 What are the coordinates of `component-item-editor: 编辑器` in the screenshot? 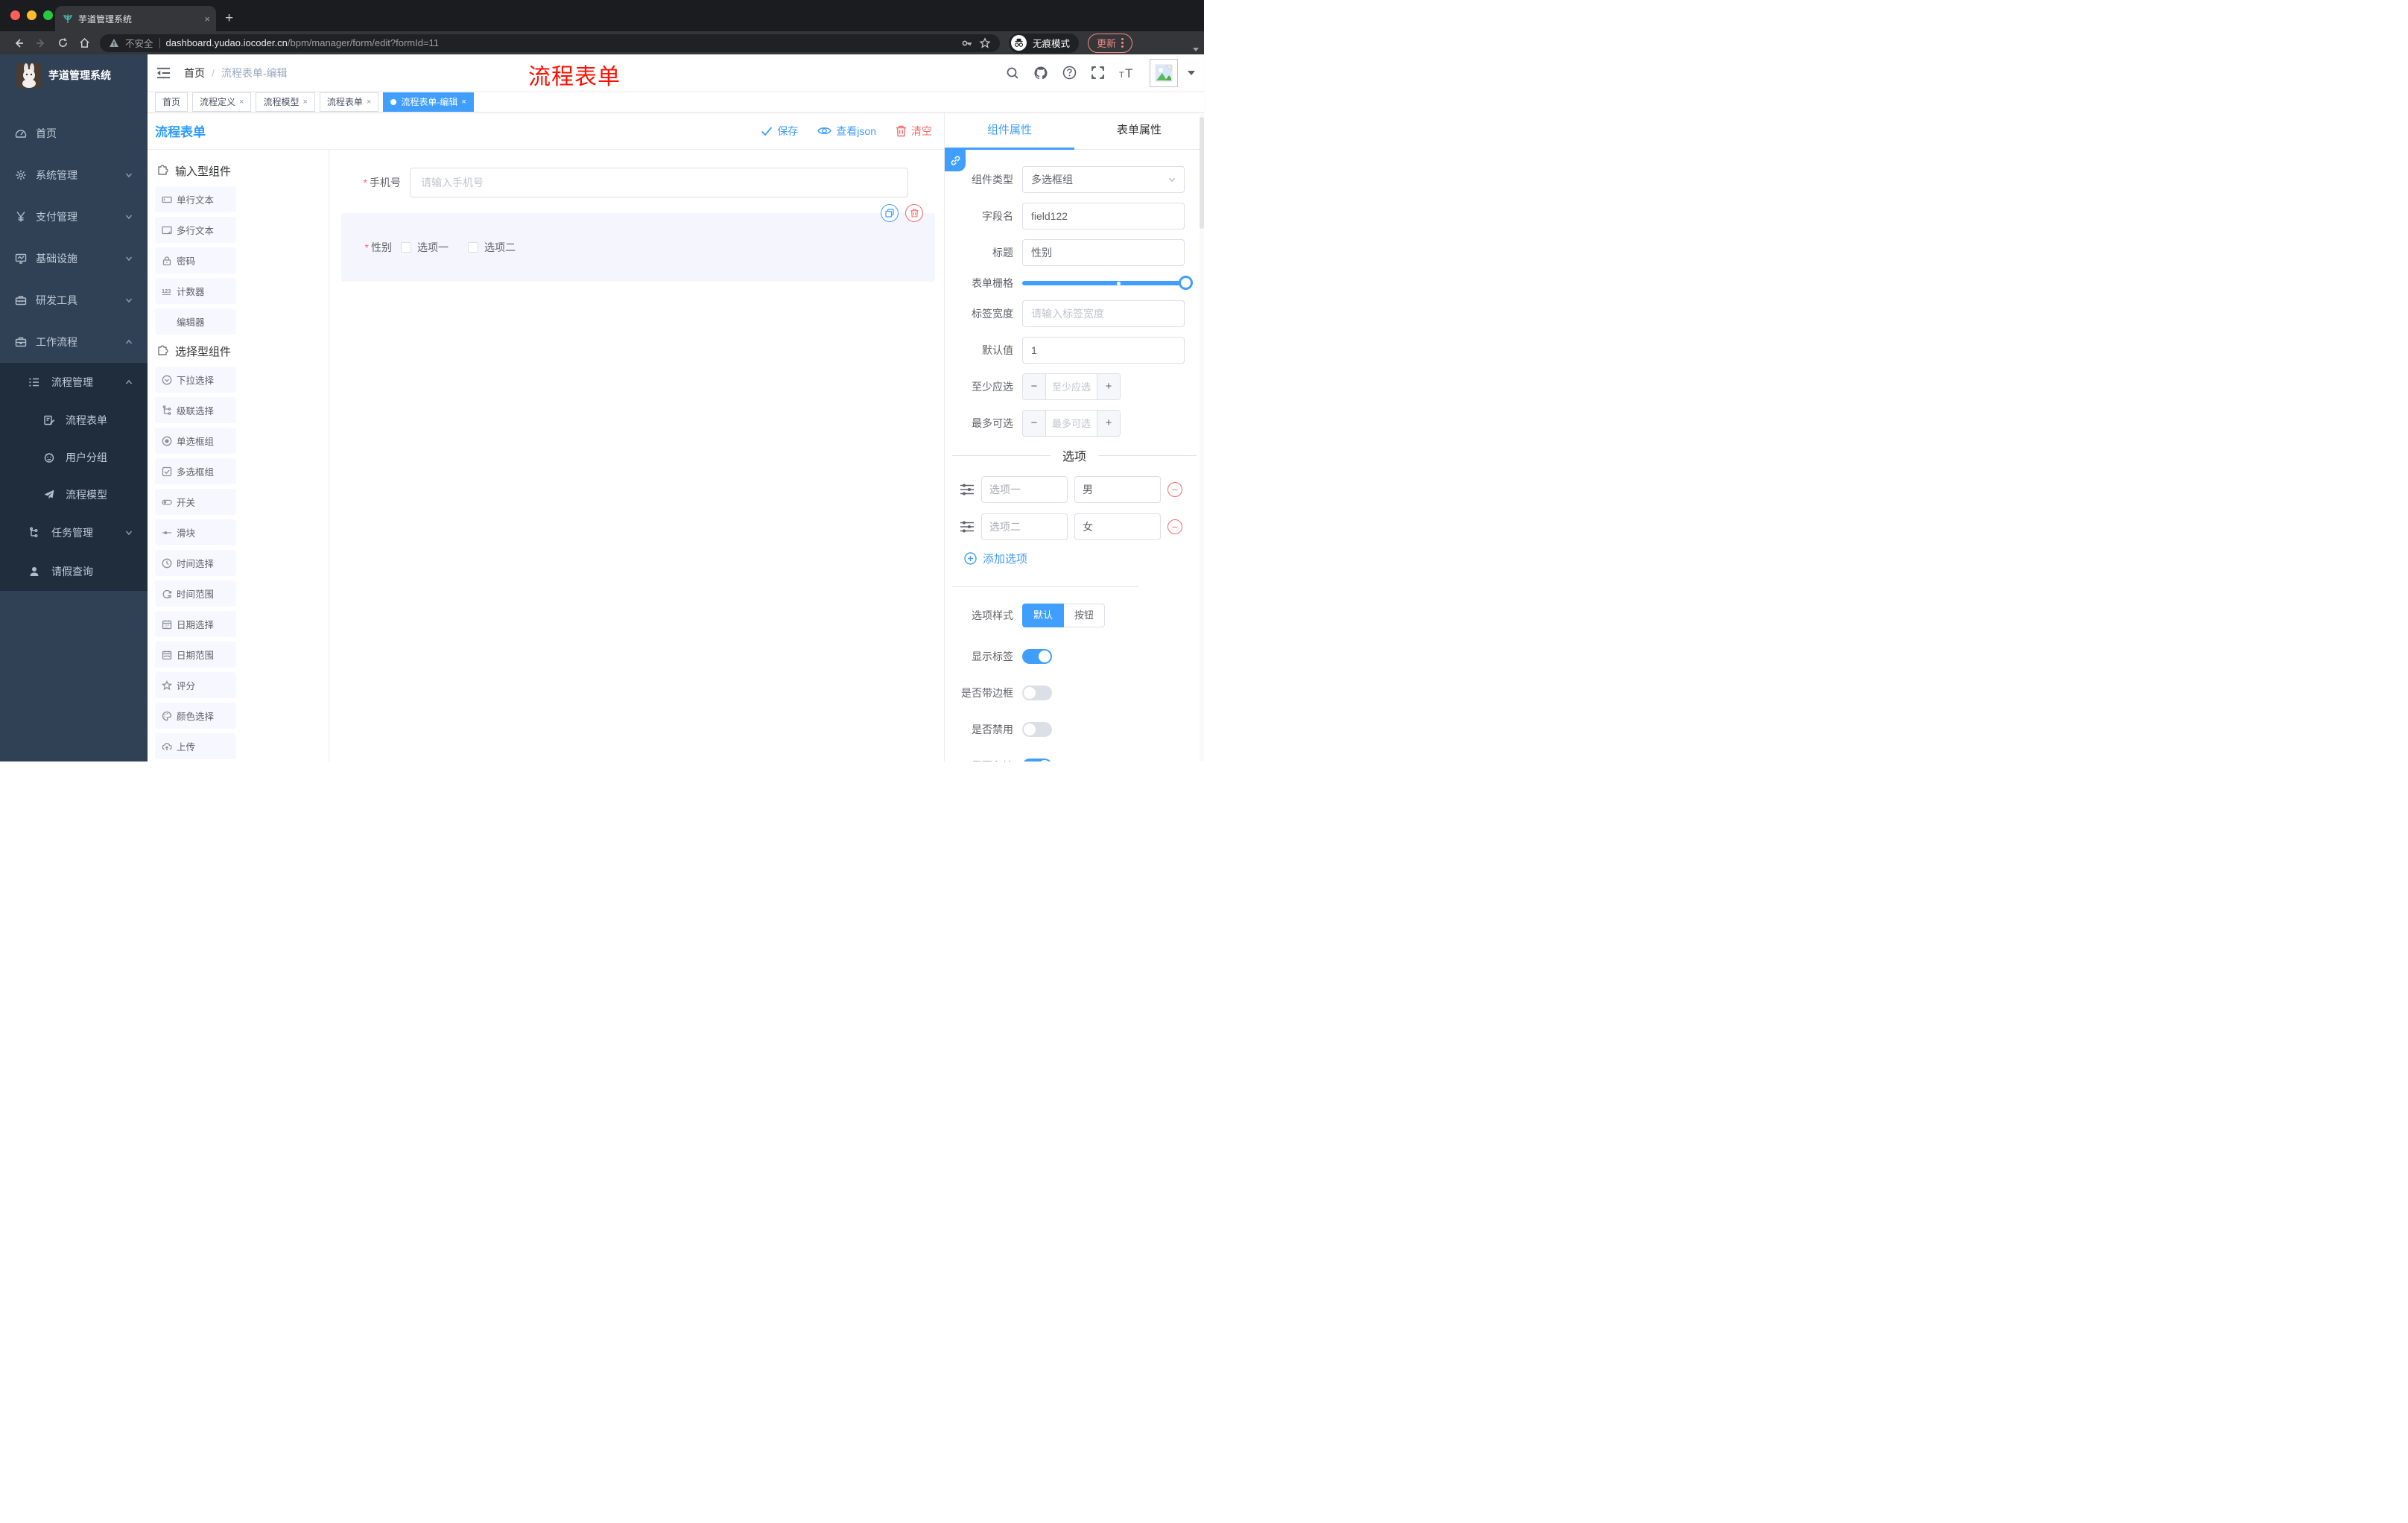 It's located at (195, 321).